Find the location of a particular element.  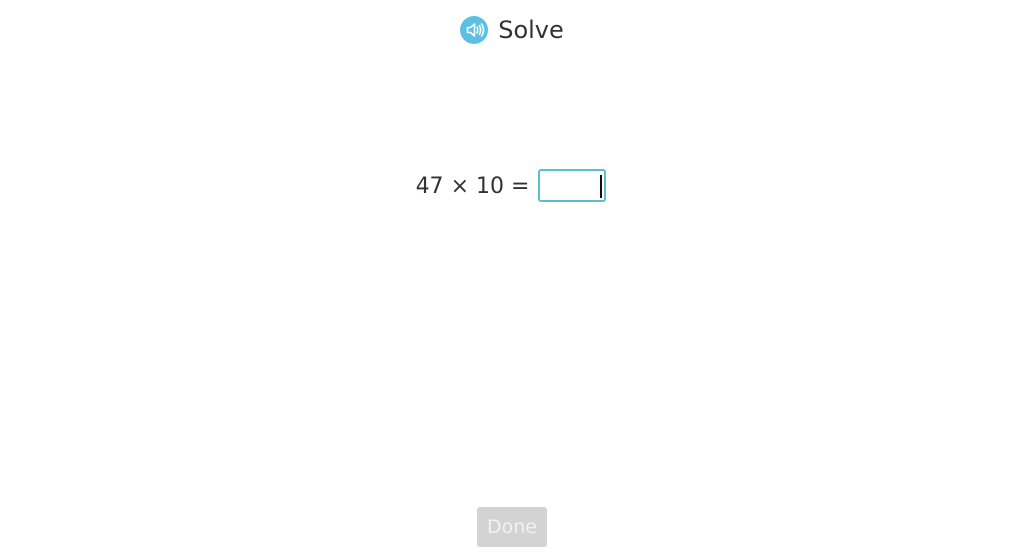

operand-a: 47 is located at coordinates (429, 186).